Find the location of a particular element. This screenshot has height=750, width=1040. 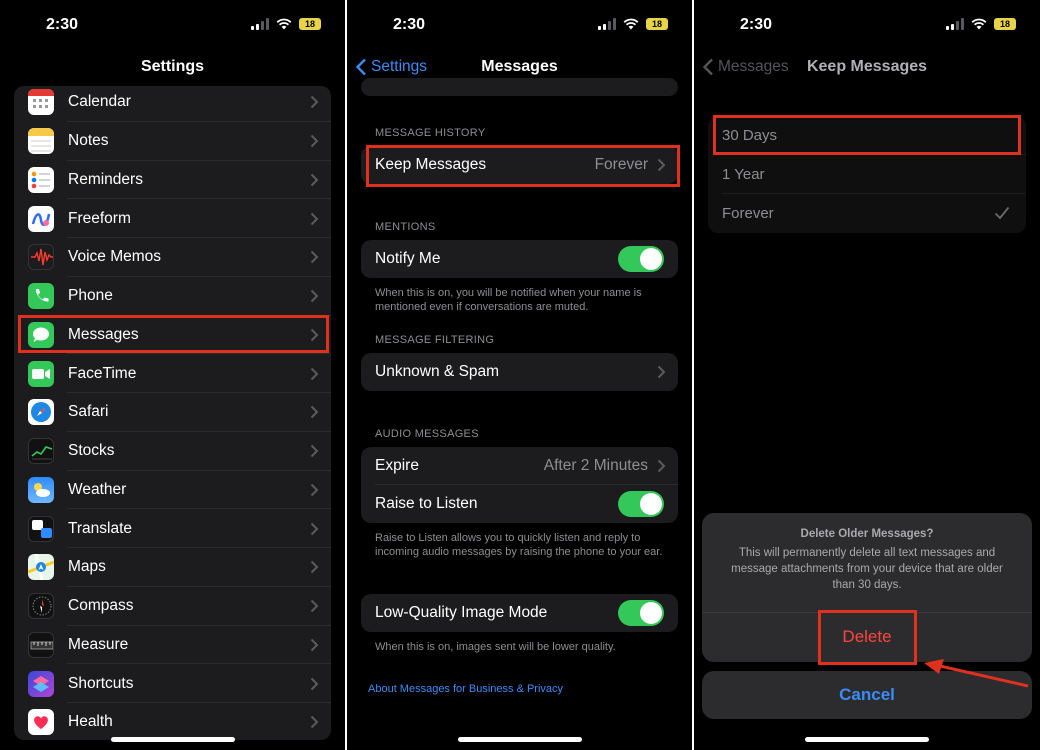

delete-button: Delete is located at coordinates (867, 637).